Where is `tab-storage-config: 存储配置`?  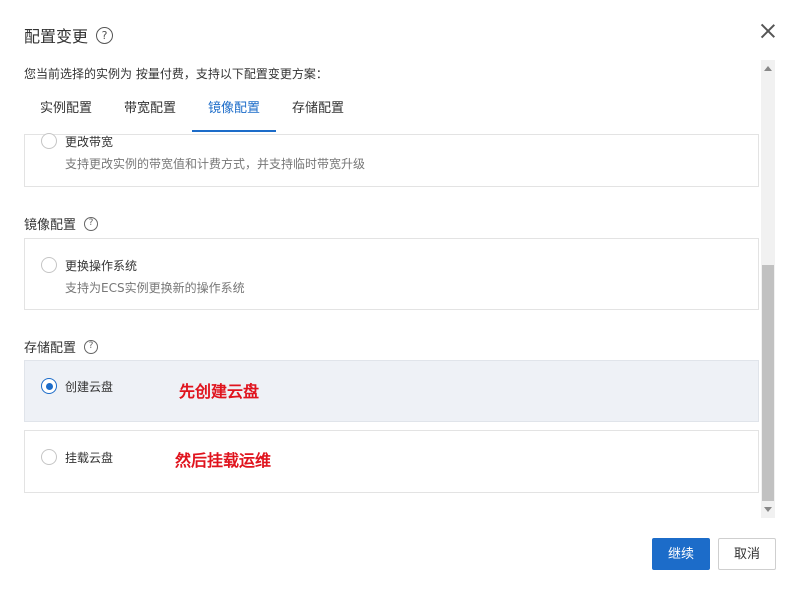 tab-storage-config: 存储配置 is located at coordinates (318, 113).